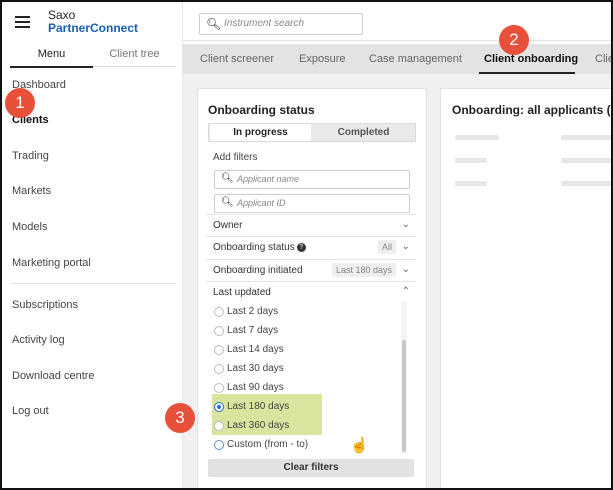  I want to click on add-filters-label: Add filters, so click(235, 157).